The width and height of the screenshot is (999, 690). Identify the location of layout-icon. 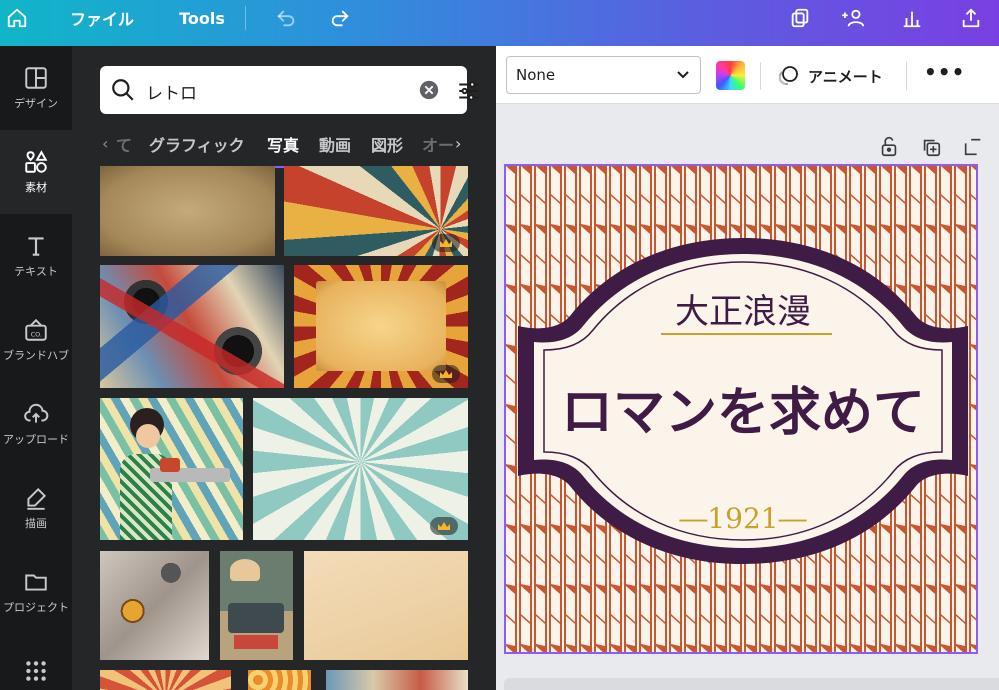
(36, 78).